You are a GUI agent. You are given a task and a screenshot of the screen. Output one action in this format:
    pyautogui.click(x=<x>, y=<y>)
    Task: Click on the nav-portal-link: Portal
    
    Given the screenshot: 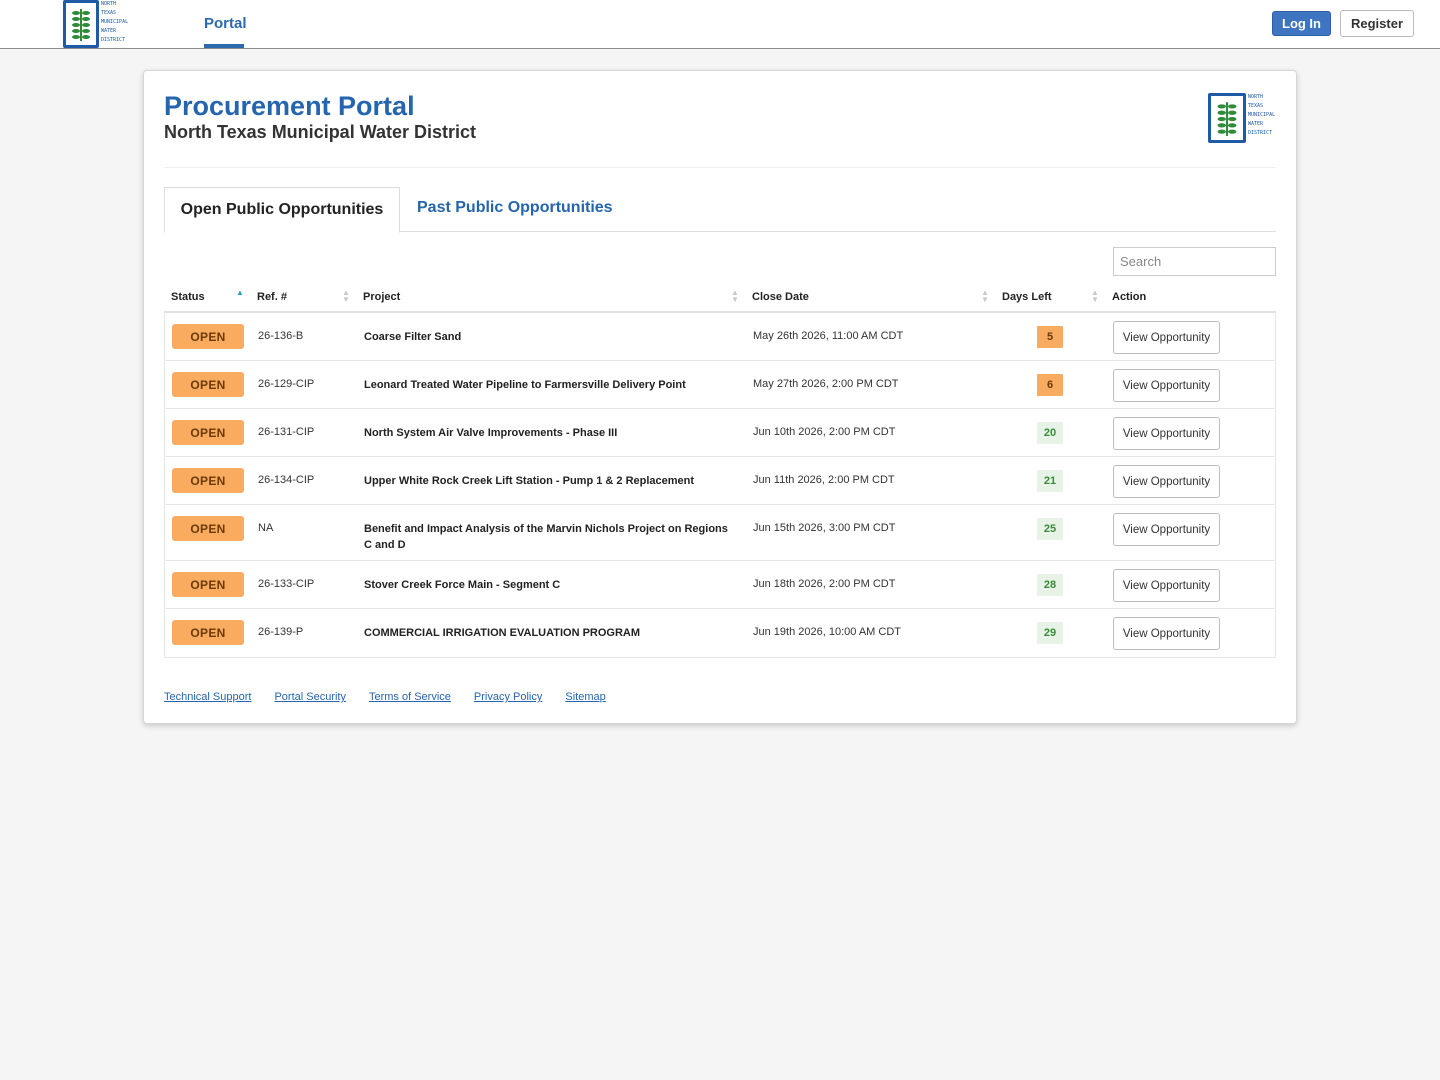 What is the action you would take?
    pyautogui.click(x=225, y=23)
    